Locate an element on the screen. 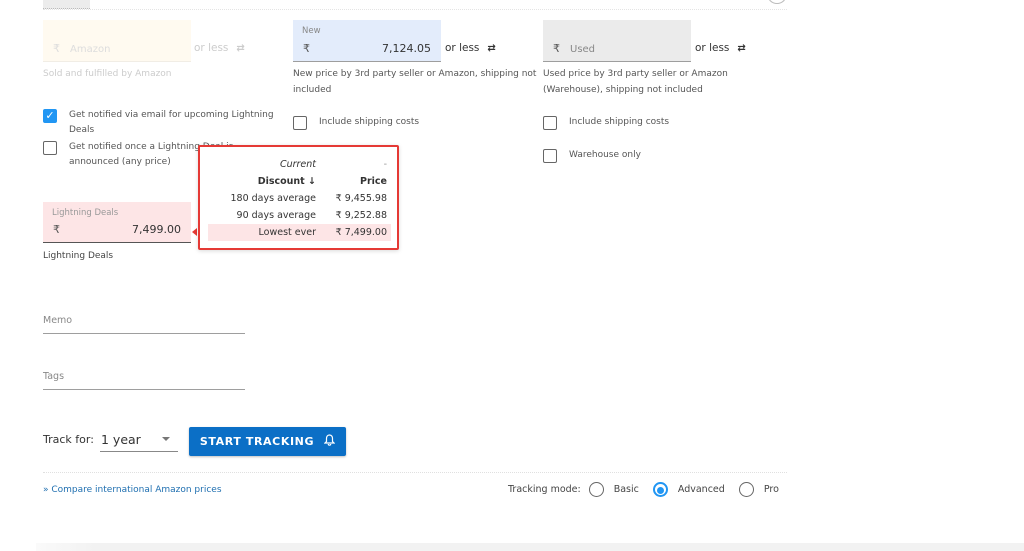 Image resolution: width=1024 pixels, height=551 pixels. row-label: 180 days average is located at coordinates (273, 198).